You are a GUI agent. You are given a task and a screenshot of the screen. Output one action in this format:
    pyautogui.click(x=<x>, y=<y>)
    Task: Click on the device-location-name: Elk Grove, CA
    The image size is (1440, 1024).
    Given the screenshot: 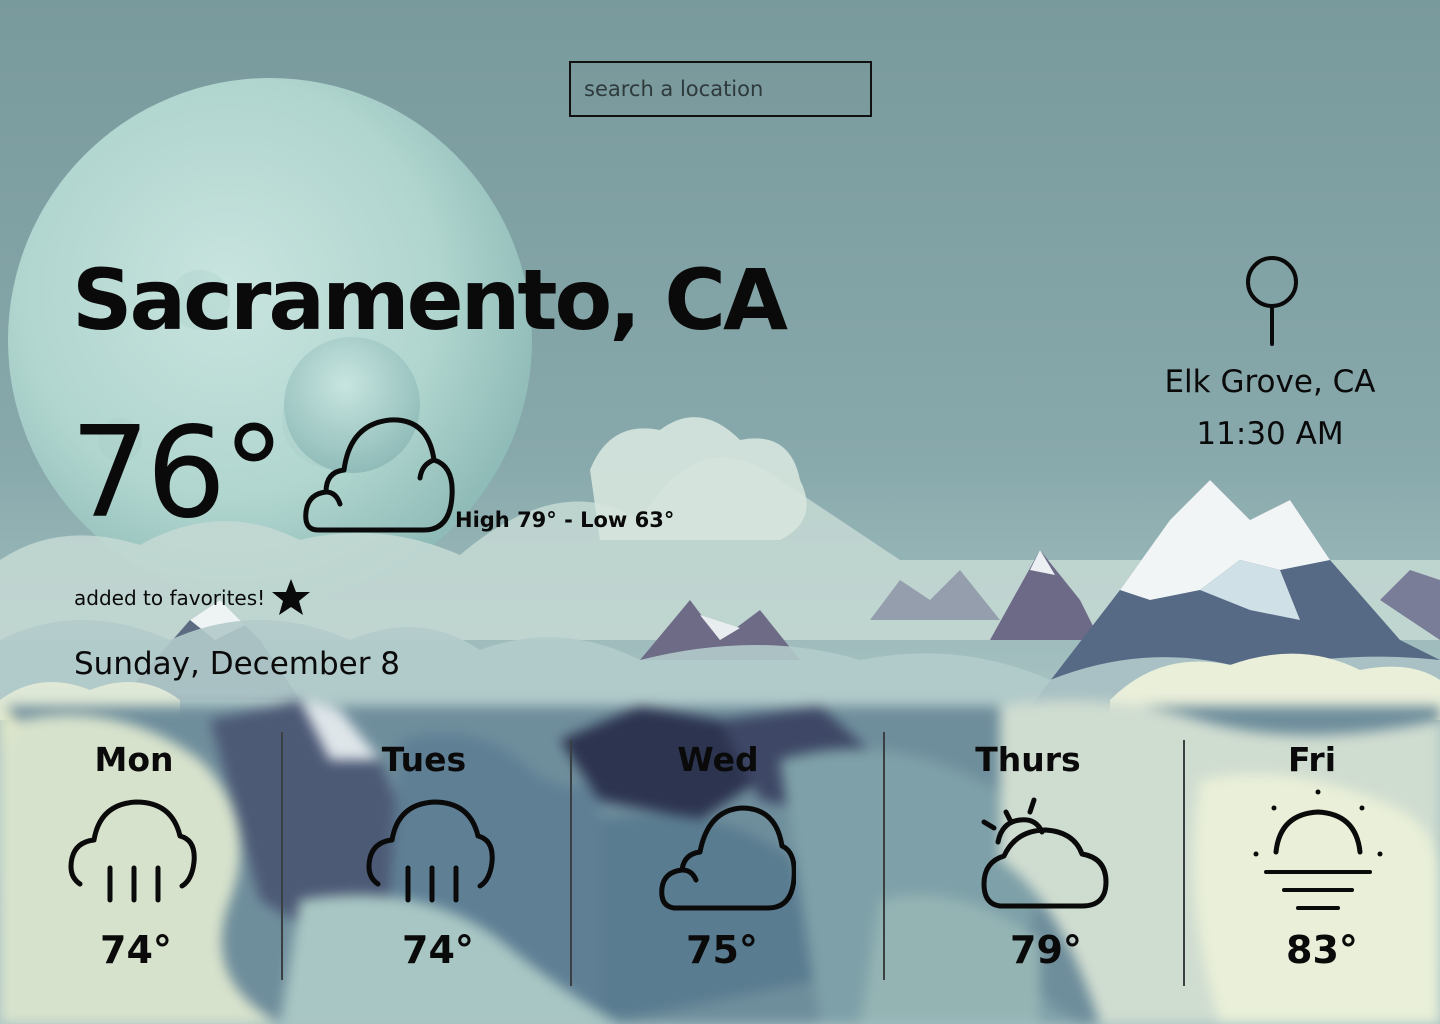 What is the action you would take?
    pyautogui.click(x=1270, y=382)
    